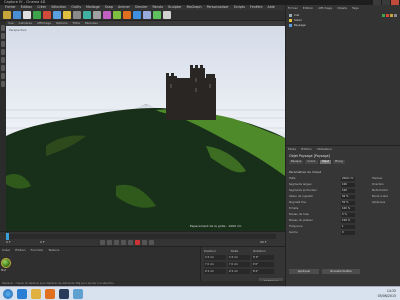 The height and width of the screenshot is (300, 400). I want to click on autokey-icon, so click(144, 242).